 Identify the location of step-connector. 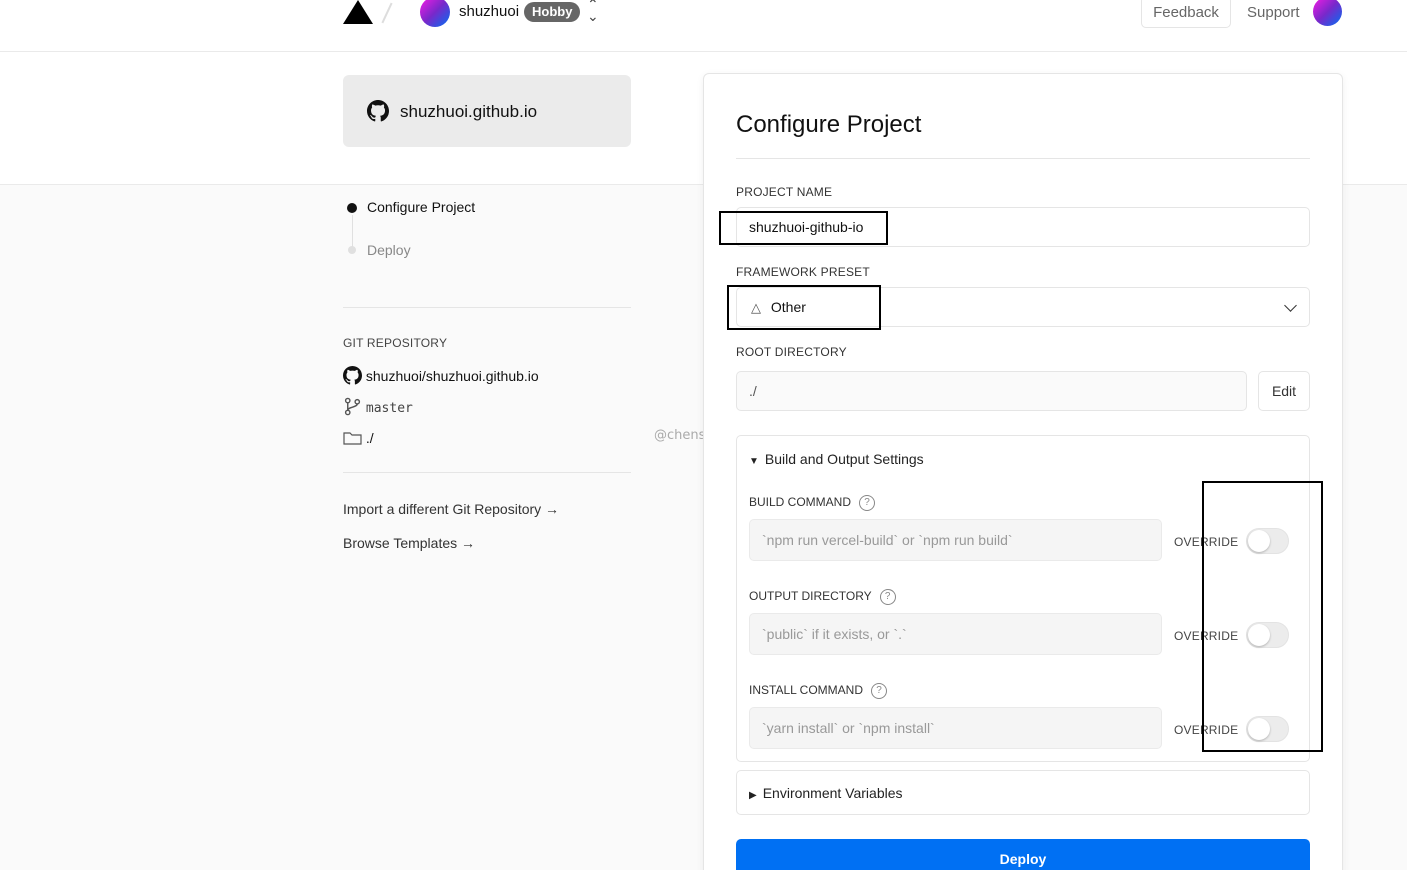
(352, 231).